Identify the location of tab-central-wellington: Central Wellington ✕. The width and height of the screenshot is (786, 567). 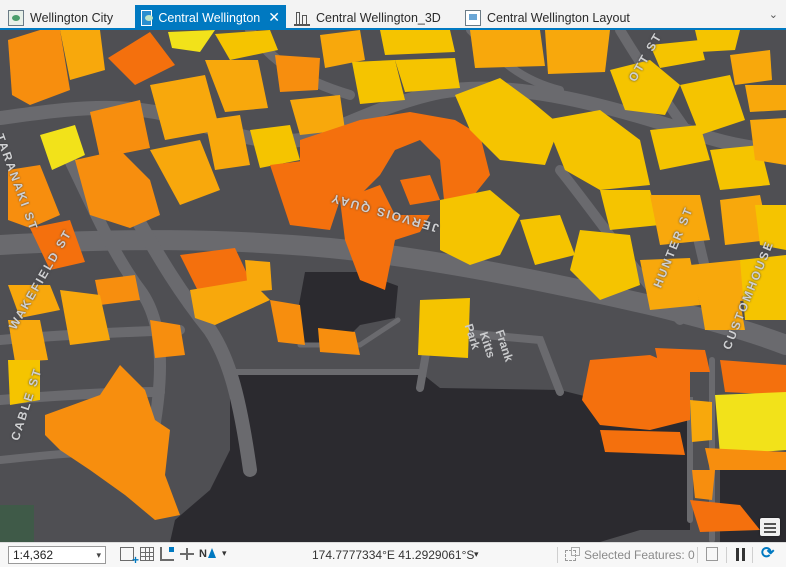
(210, 17).